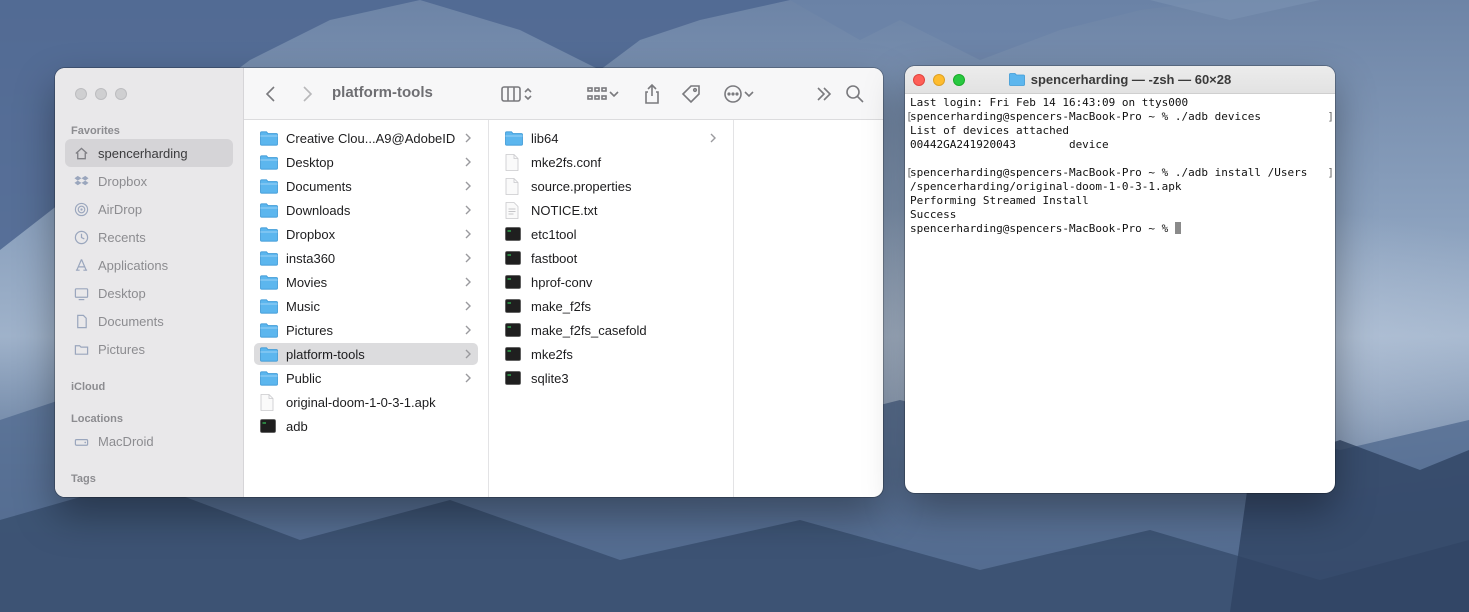 The image size is (1469, 612). I want to click on more-toolbar-button, so click(824, 94).